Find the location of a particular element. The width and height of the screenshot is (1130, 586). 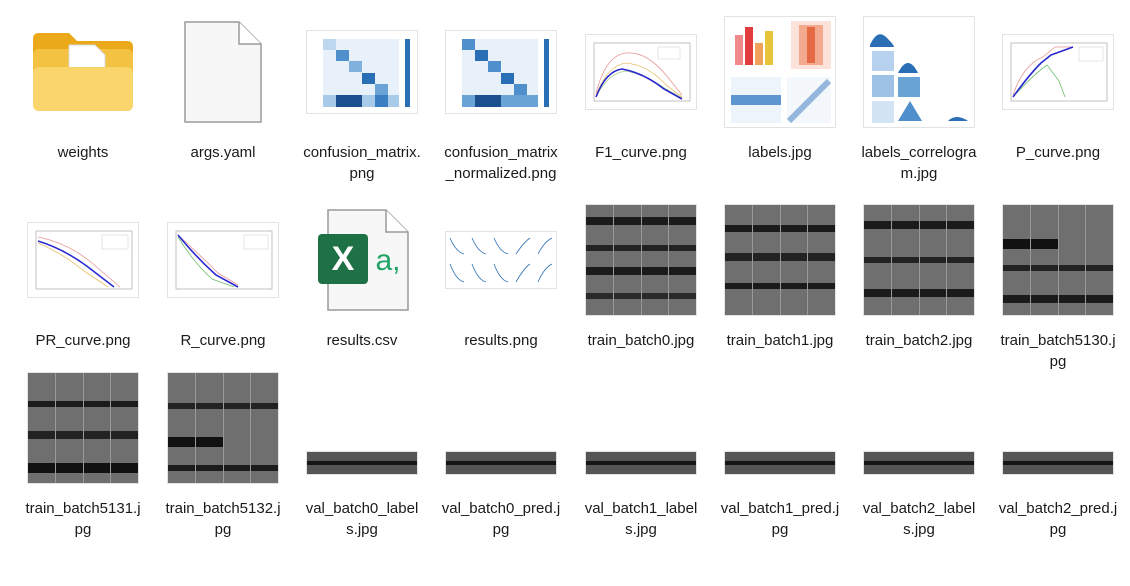

file-name: args.yaml is located at coordinates (223, 152).